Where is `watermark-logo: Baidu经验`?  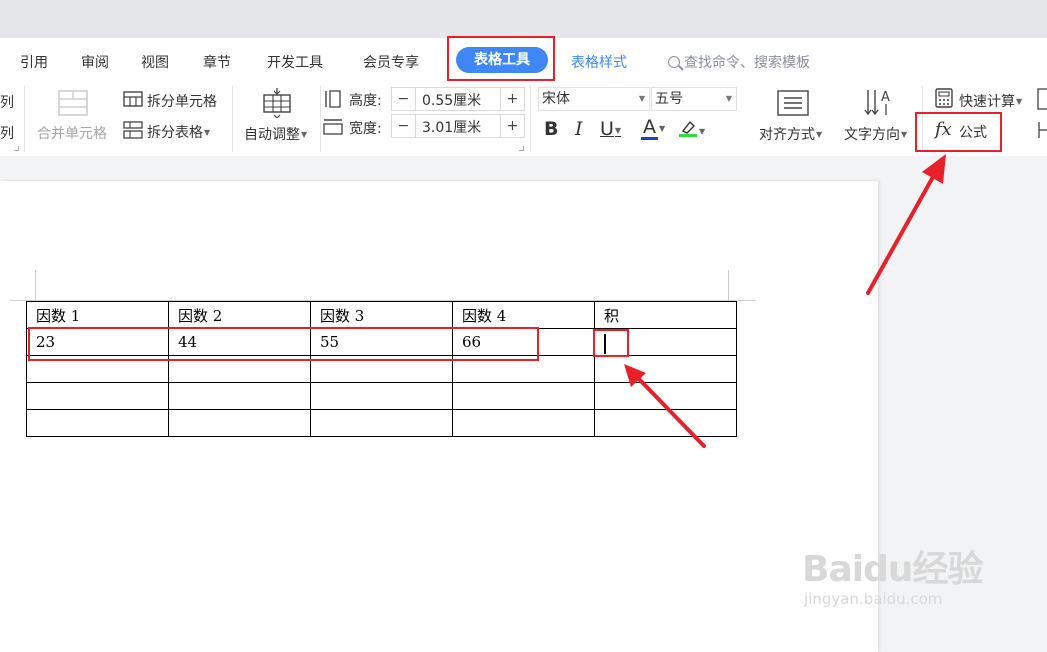 watermark-logo: Baidu经验 is located at coordinates (892, 569).